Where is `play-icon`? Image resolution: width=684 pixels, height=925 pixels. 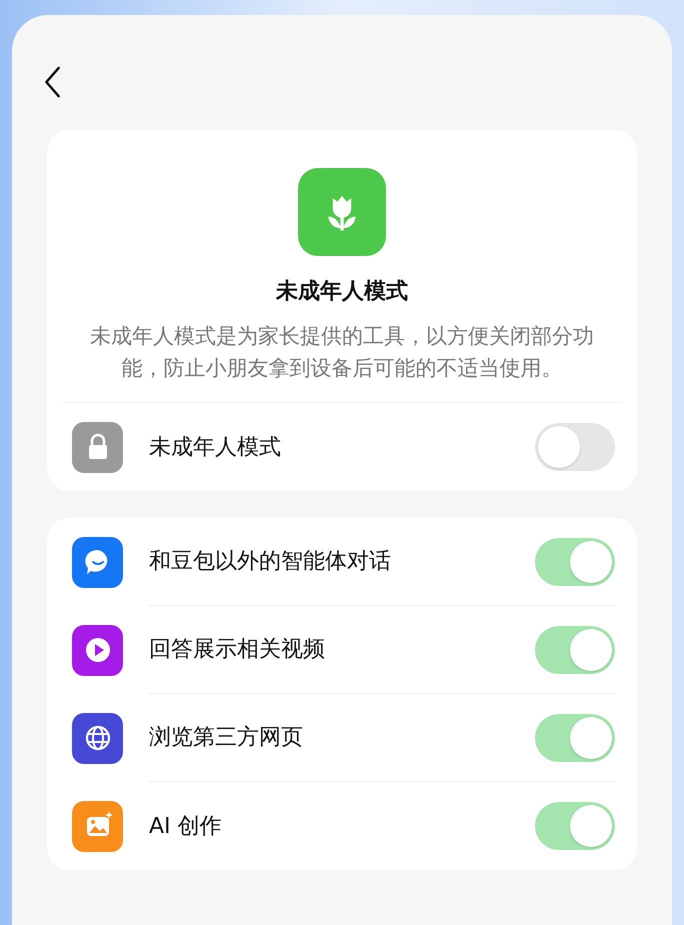
play-icon is located at coordinates (97, 650).